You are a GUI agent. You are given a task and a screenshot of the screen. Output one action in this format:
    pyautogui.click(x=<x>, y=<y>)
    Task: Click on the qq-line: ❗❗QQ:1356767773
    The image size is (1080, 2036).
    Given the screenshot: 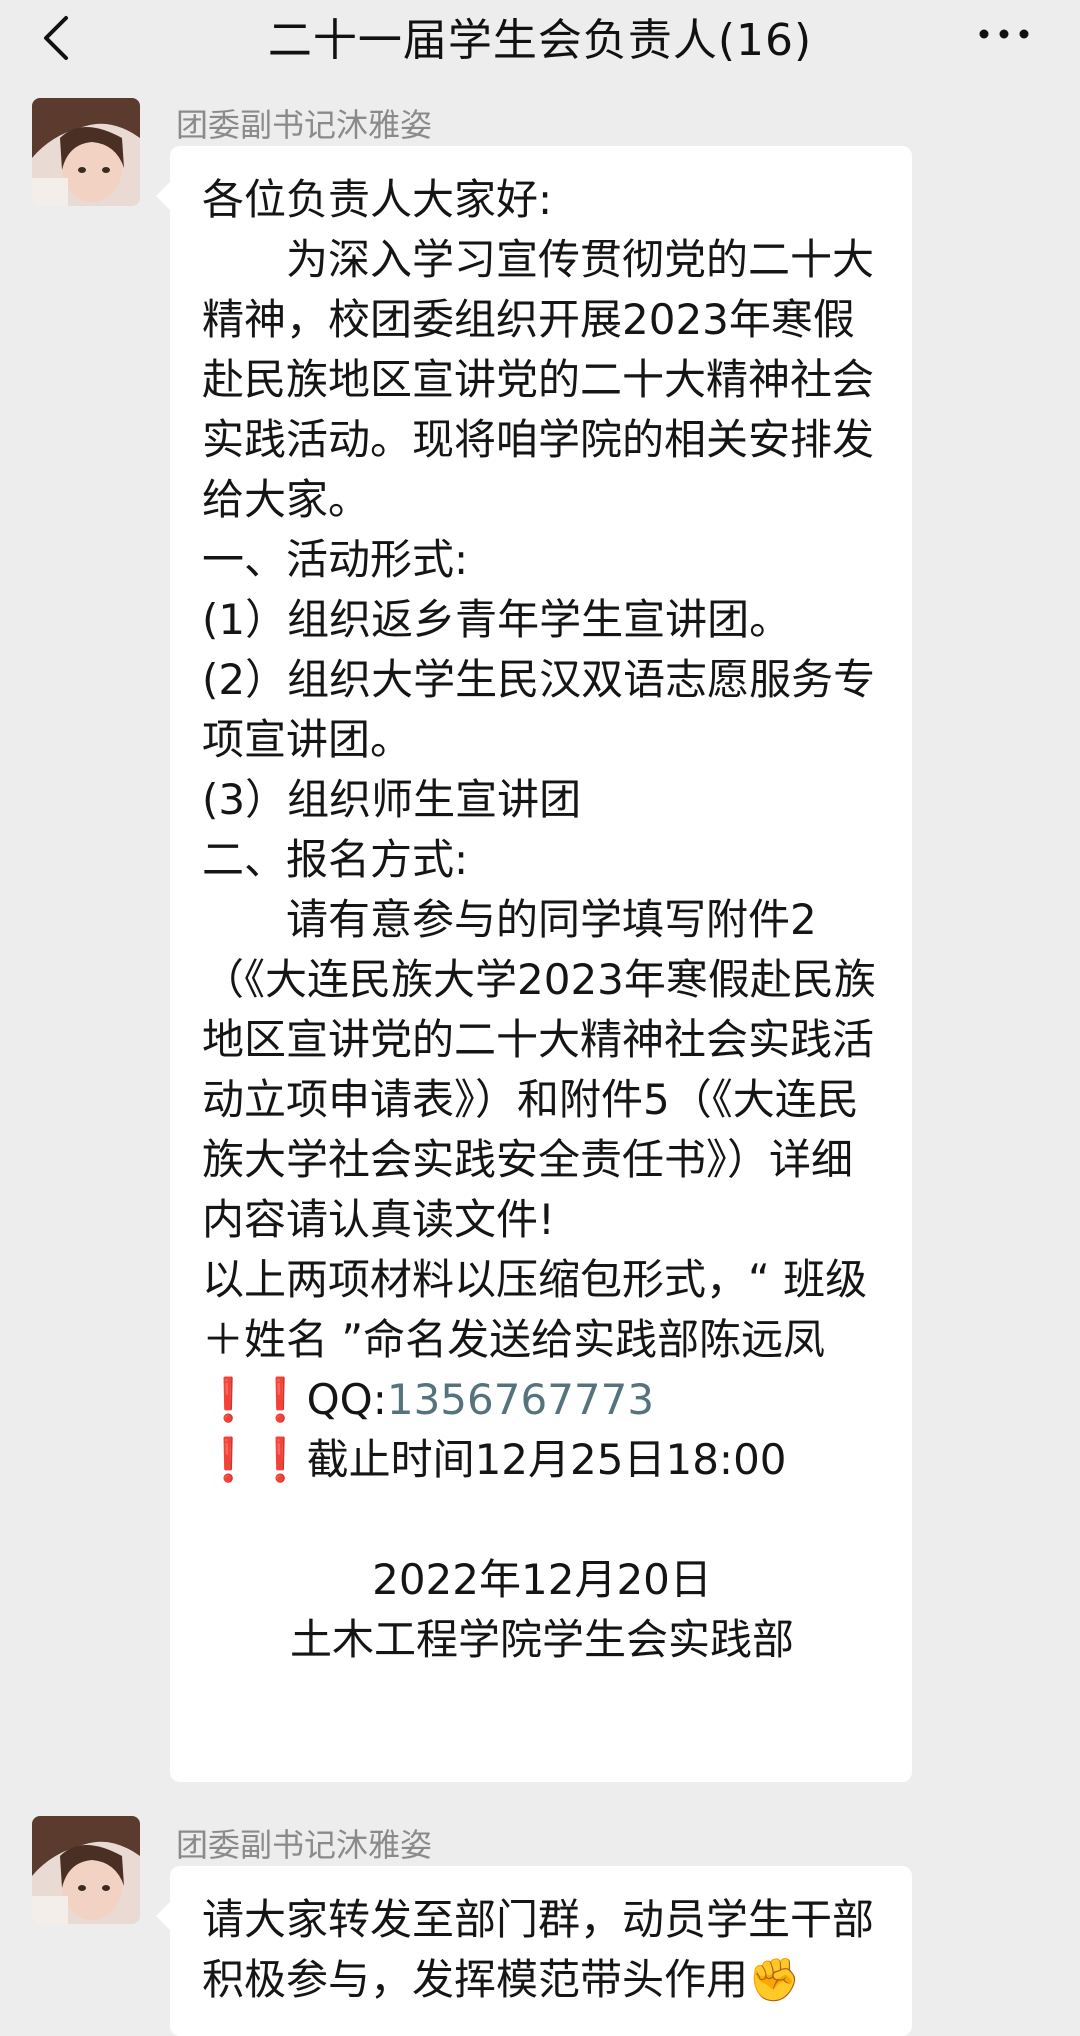 What is the action you would take?
    pyautogui.click(x=542, y=1400)
    